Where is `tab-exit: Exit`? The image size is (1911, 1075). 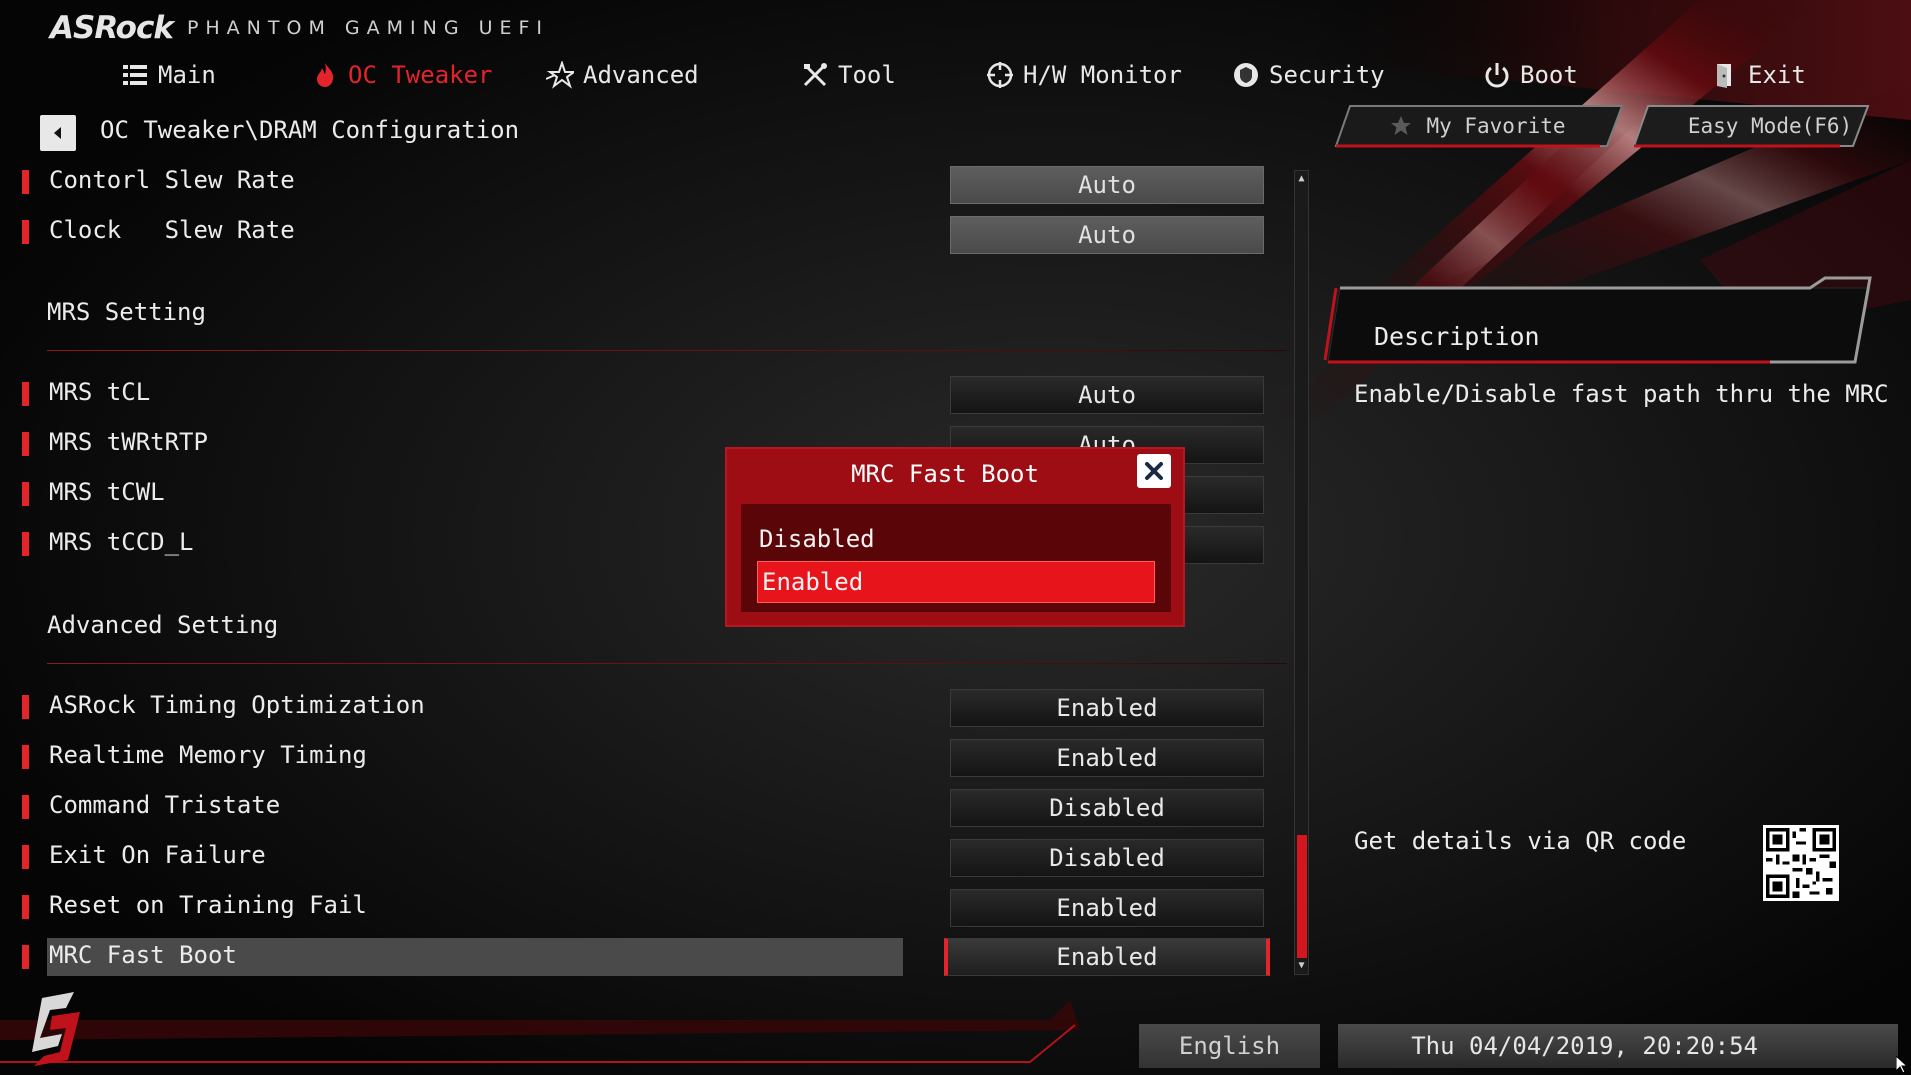 tab-exit: Exit is located at coordinates (1758, 75).